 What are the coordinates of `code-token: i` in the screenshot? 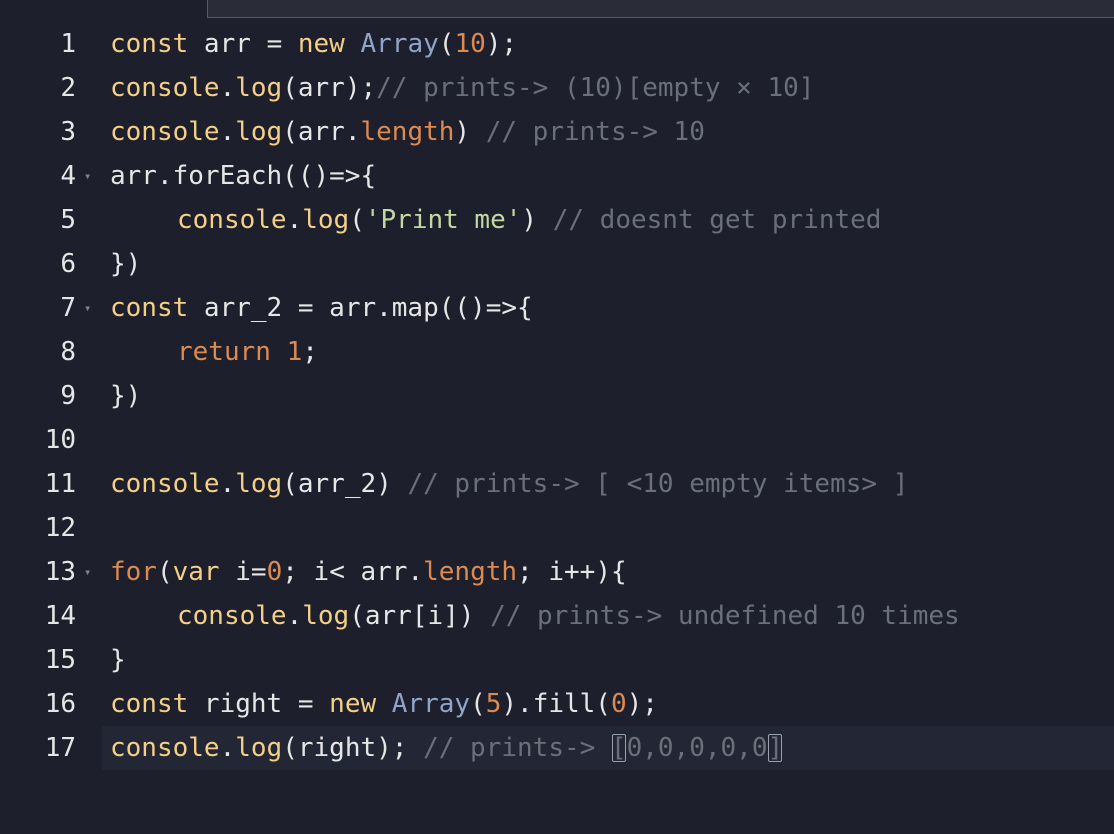 It's located at (235, 572).